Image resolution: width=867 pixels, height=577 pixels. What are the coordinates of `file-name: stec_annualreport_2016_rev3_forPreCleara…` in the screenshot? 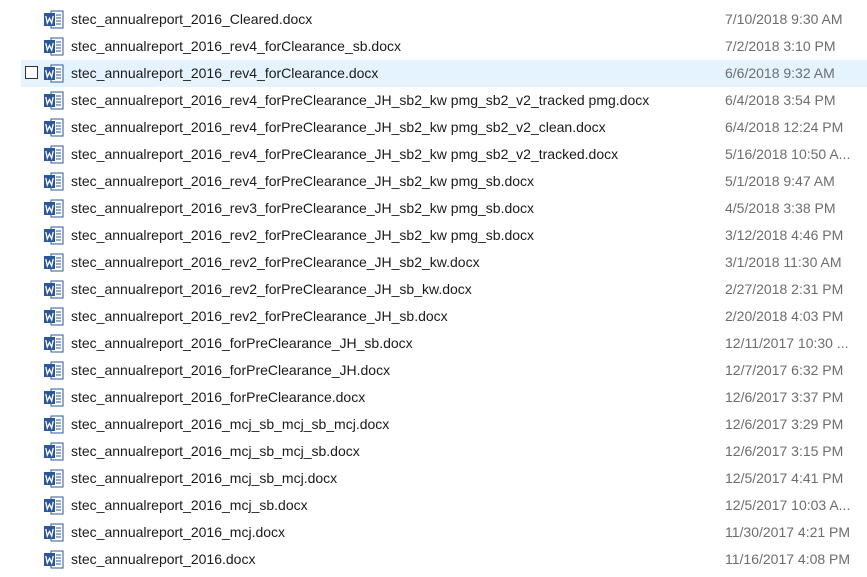 It's located at (303, 208).